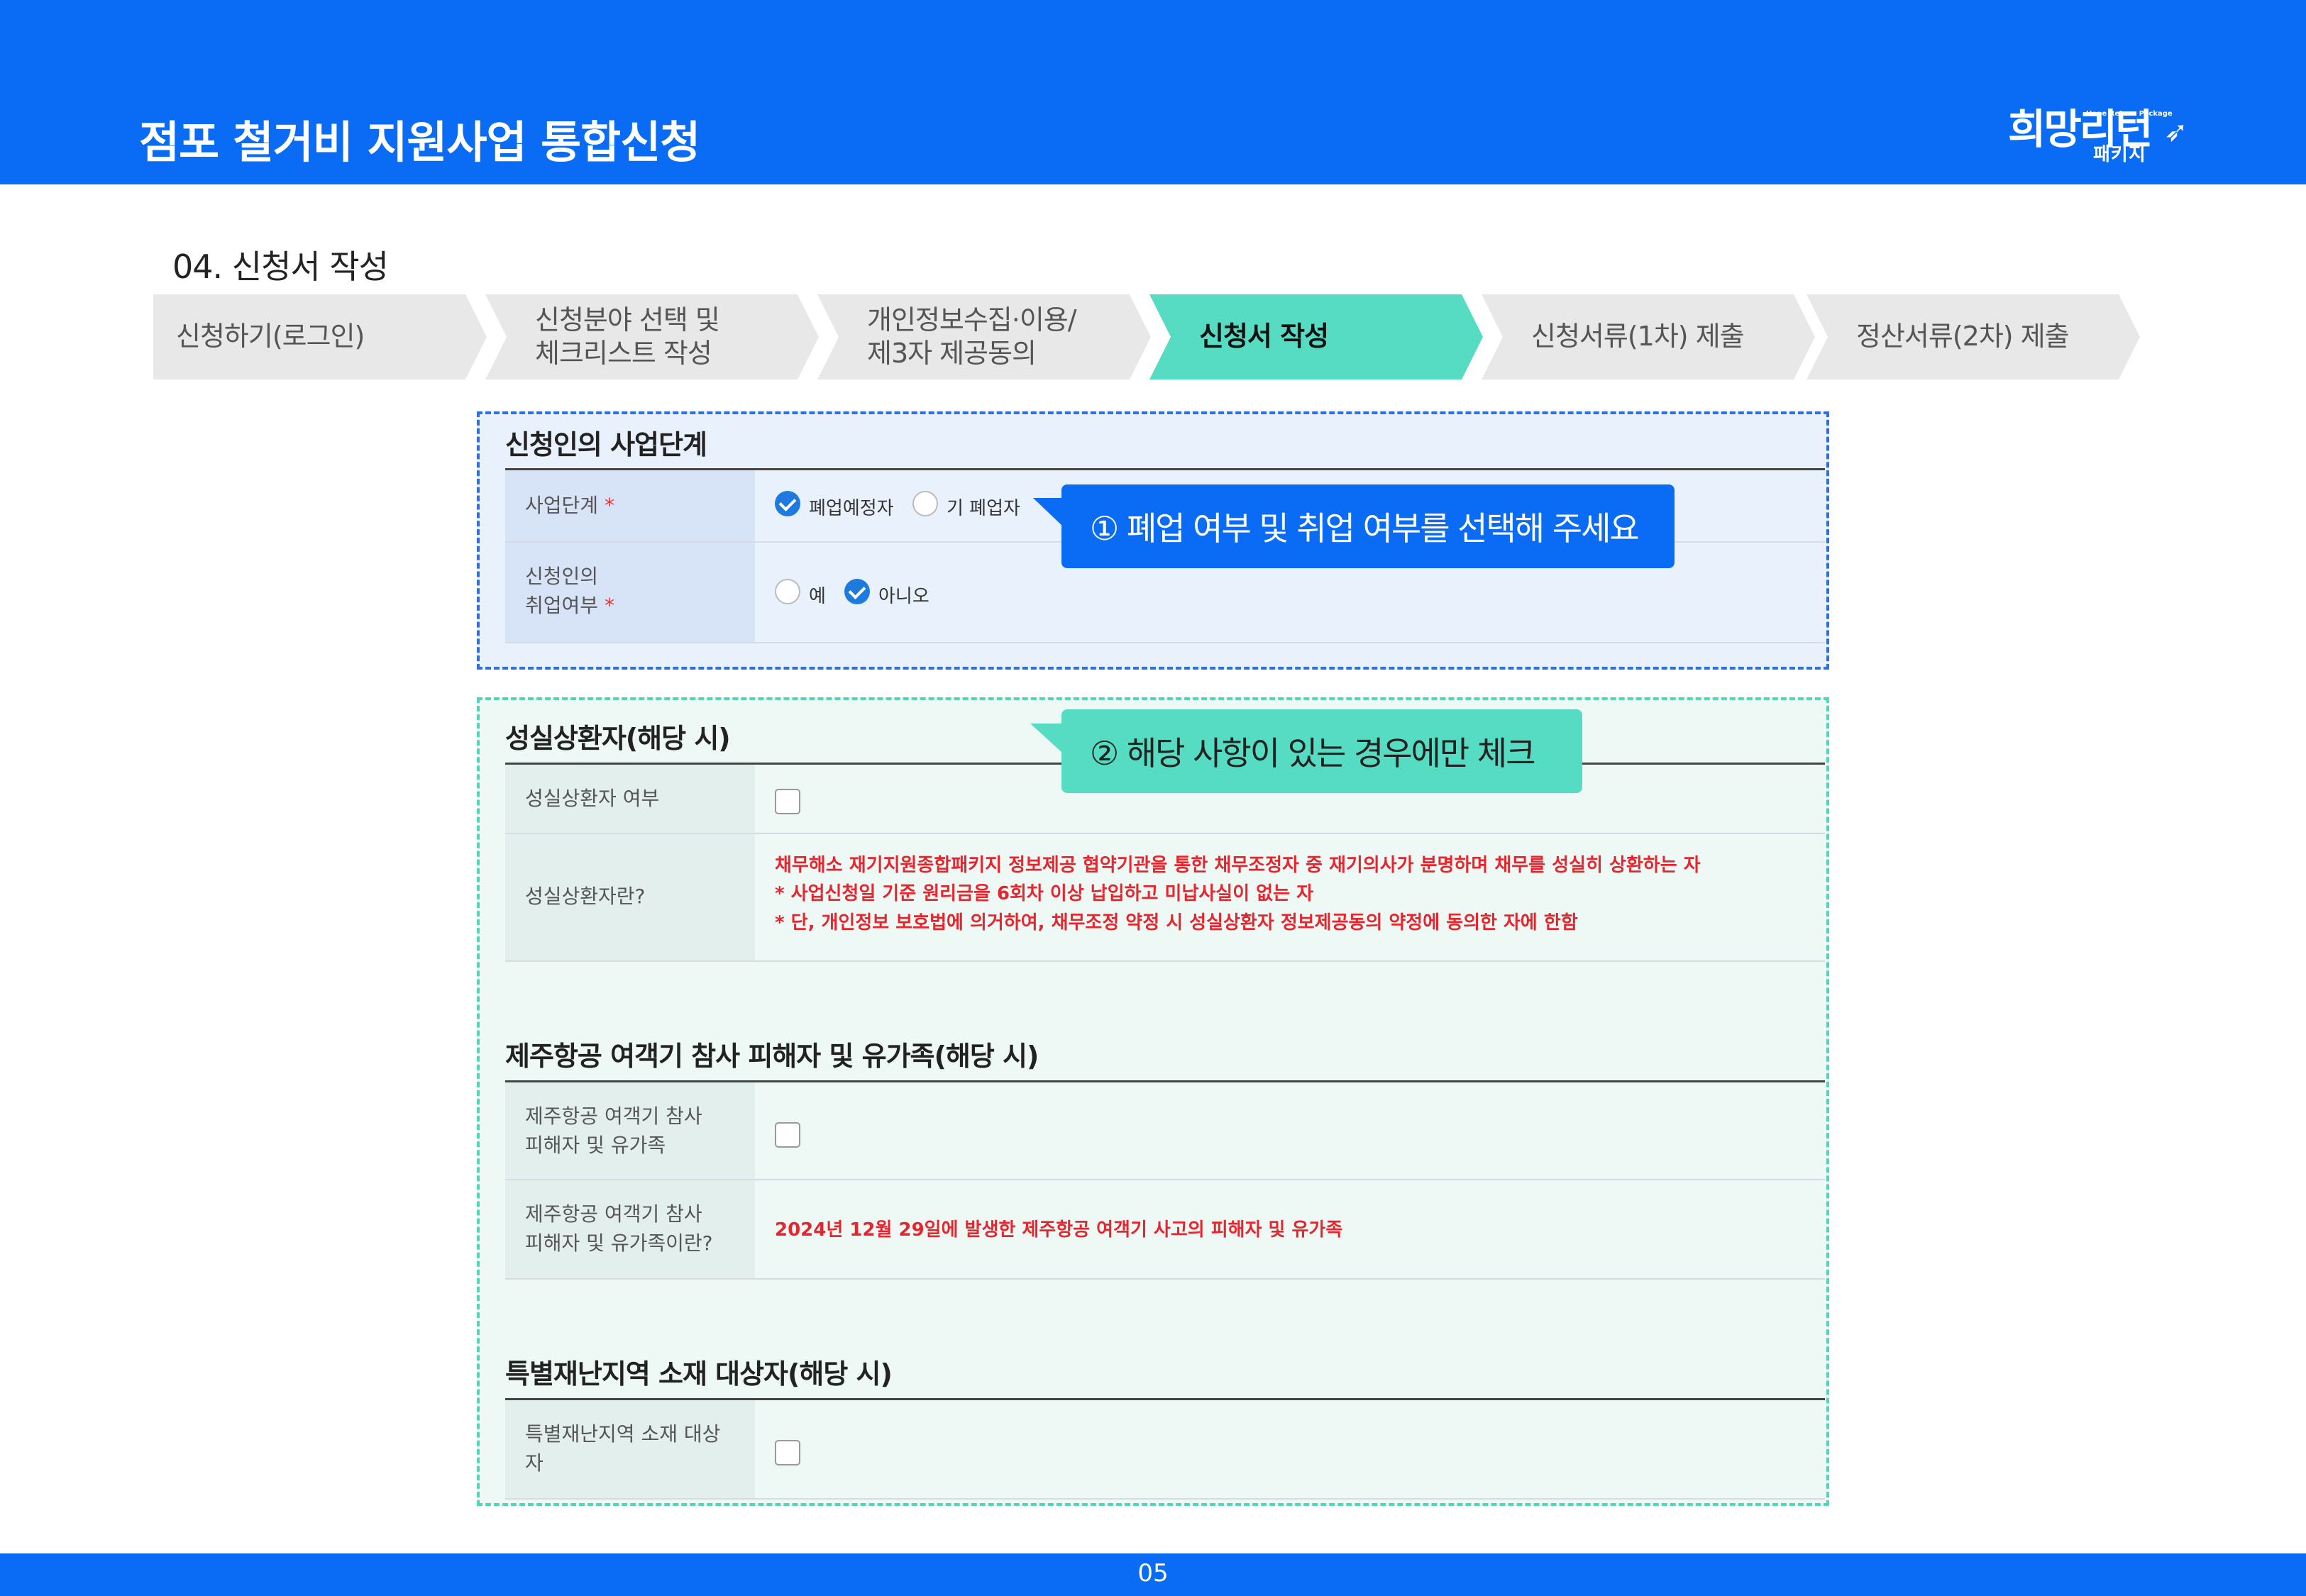 Image resolution: width=2306 pixels, height=1596 pixels. What do you see at coordinates (2098, 131) in the screenshot?
I see `logo: 희망리턴 Hope Return Package 패키지 ➶` at bounding box center [2098, 131].